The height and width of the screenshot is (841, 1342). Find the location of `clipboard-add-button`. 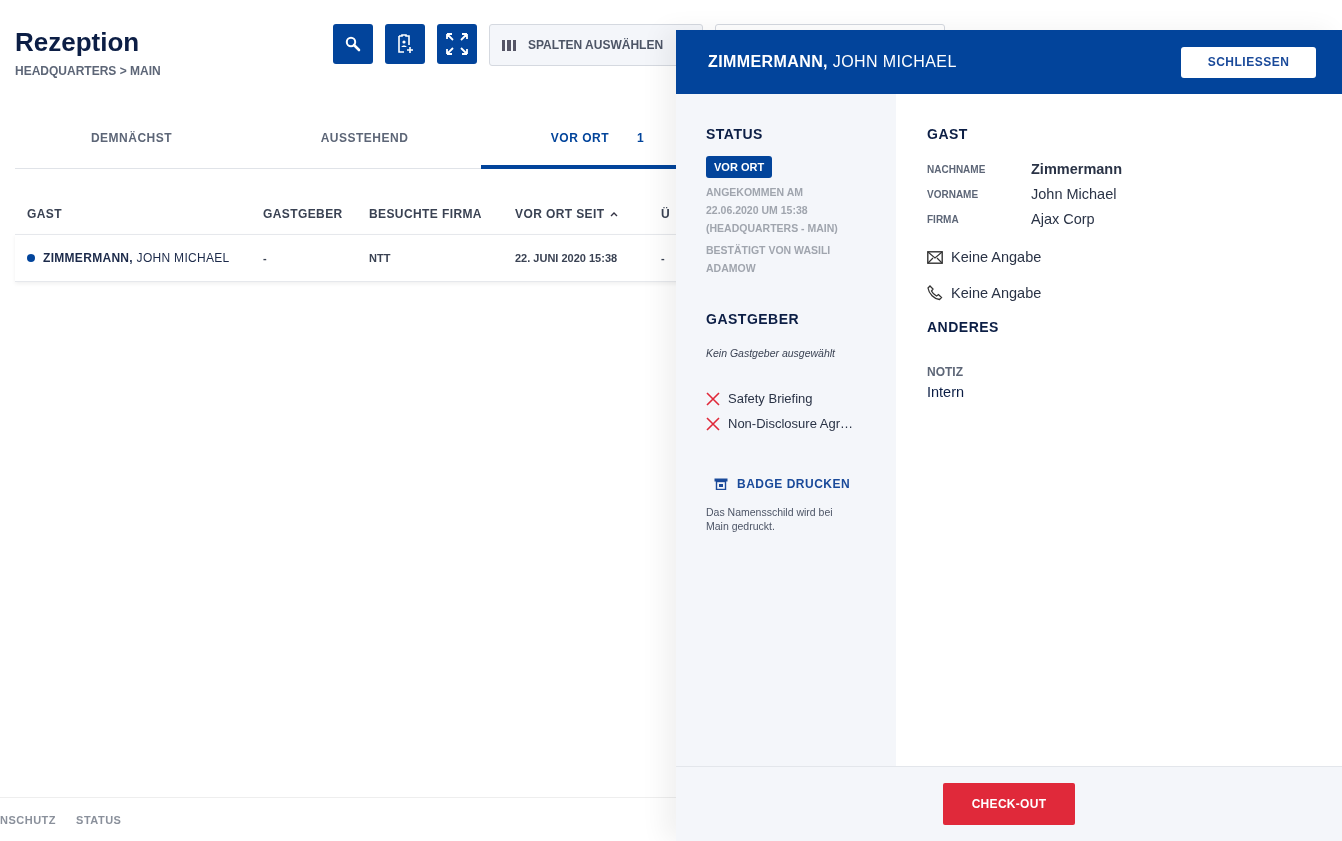

clipboard-add-button is located at coordinates (405, 44).